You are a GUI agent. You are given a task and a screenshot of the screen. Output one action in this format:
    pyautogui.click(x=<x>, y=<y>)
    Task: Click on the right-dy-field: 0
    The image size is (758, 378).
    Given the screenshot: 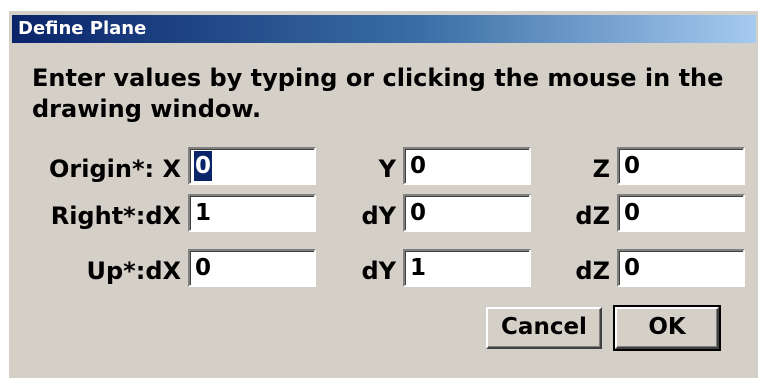 What is the action you would take?
    pyautogui.click(x=467, y=213)
    